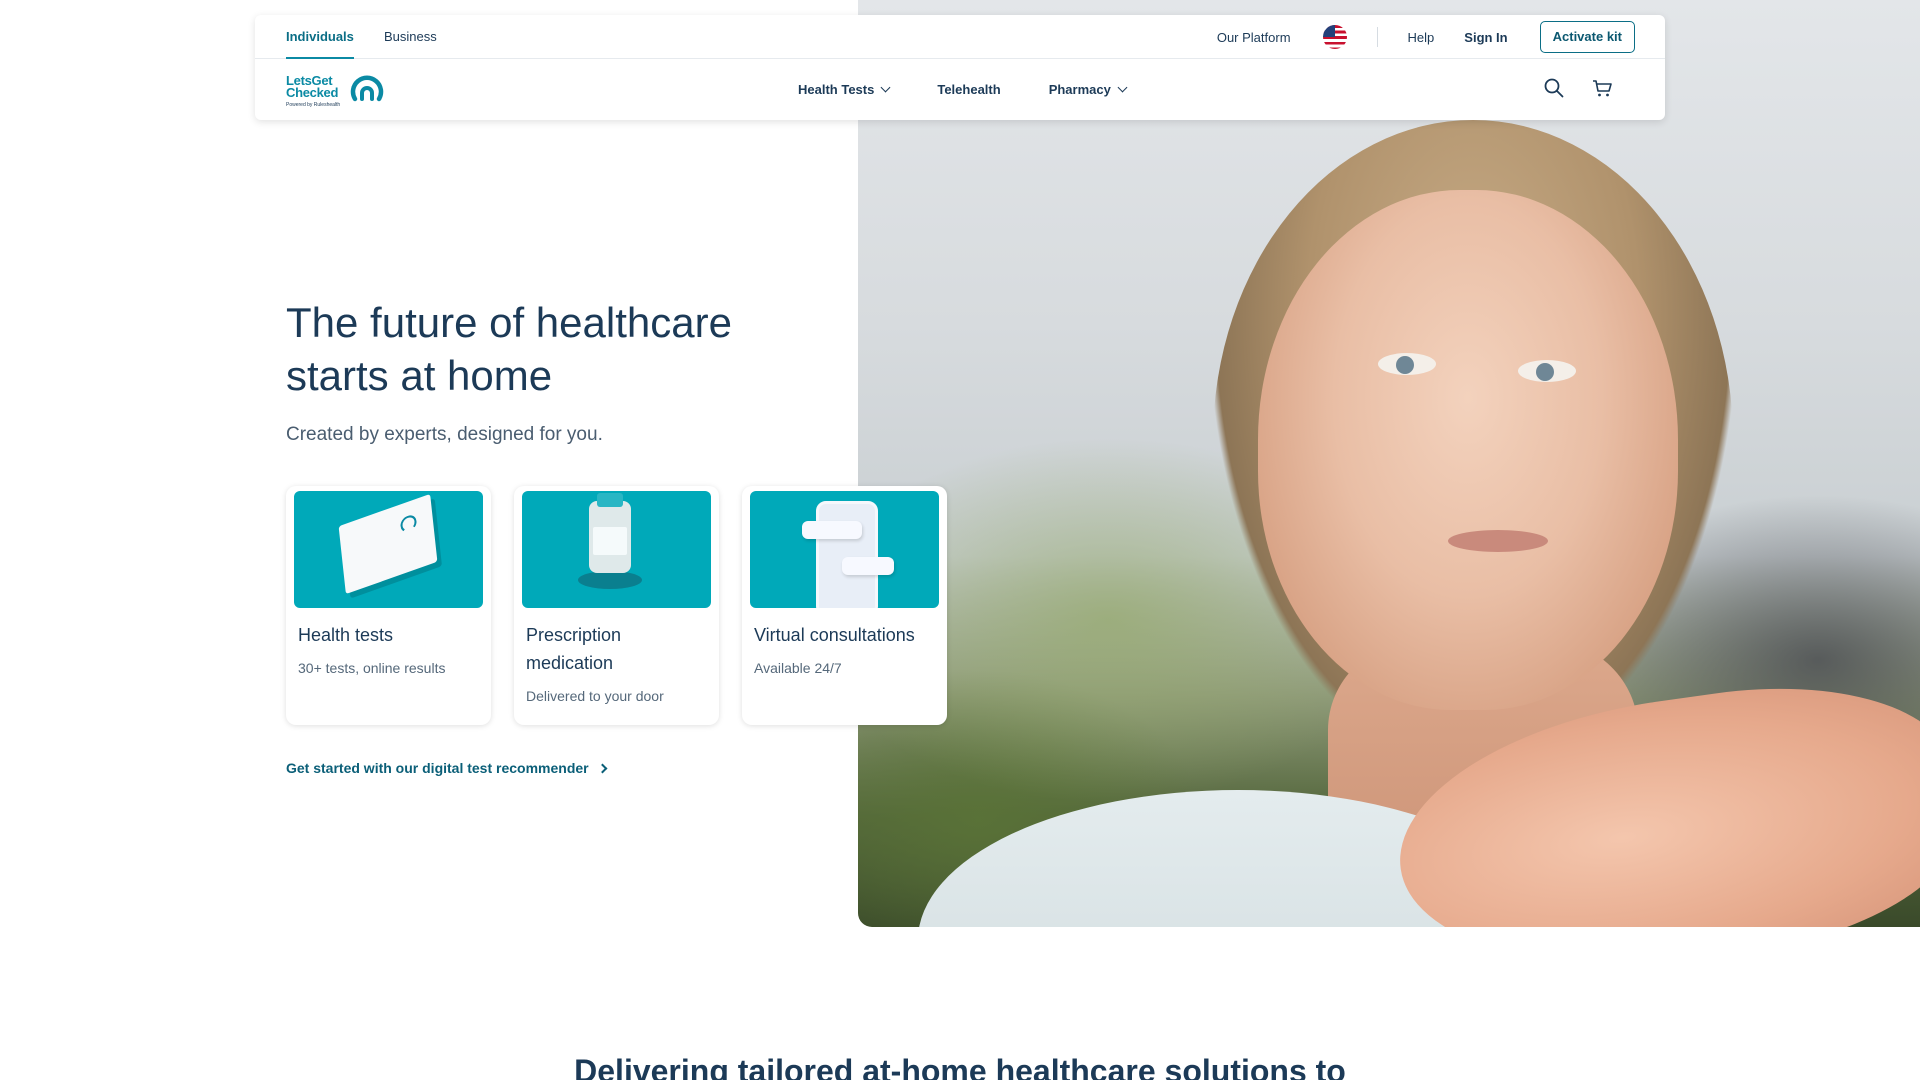  I want to click on card-description: Delivered to your door, so click(595, 696).